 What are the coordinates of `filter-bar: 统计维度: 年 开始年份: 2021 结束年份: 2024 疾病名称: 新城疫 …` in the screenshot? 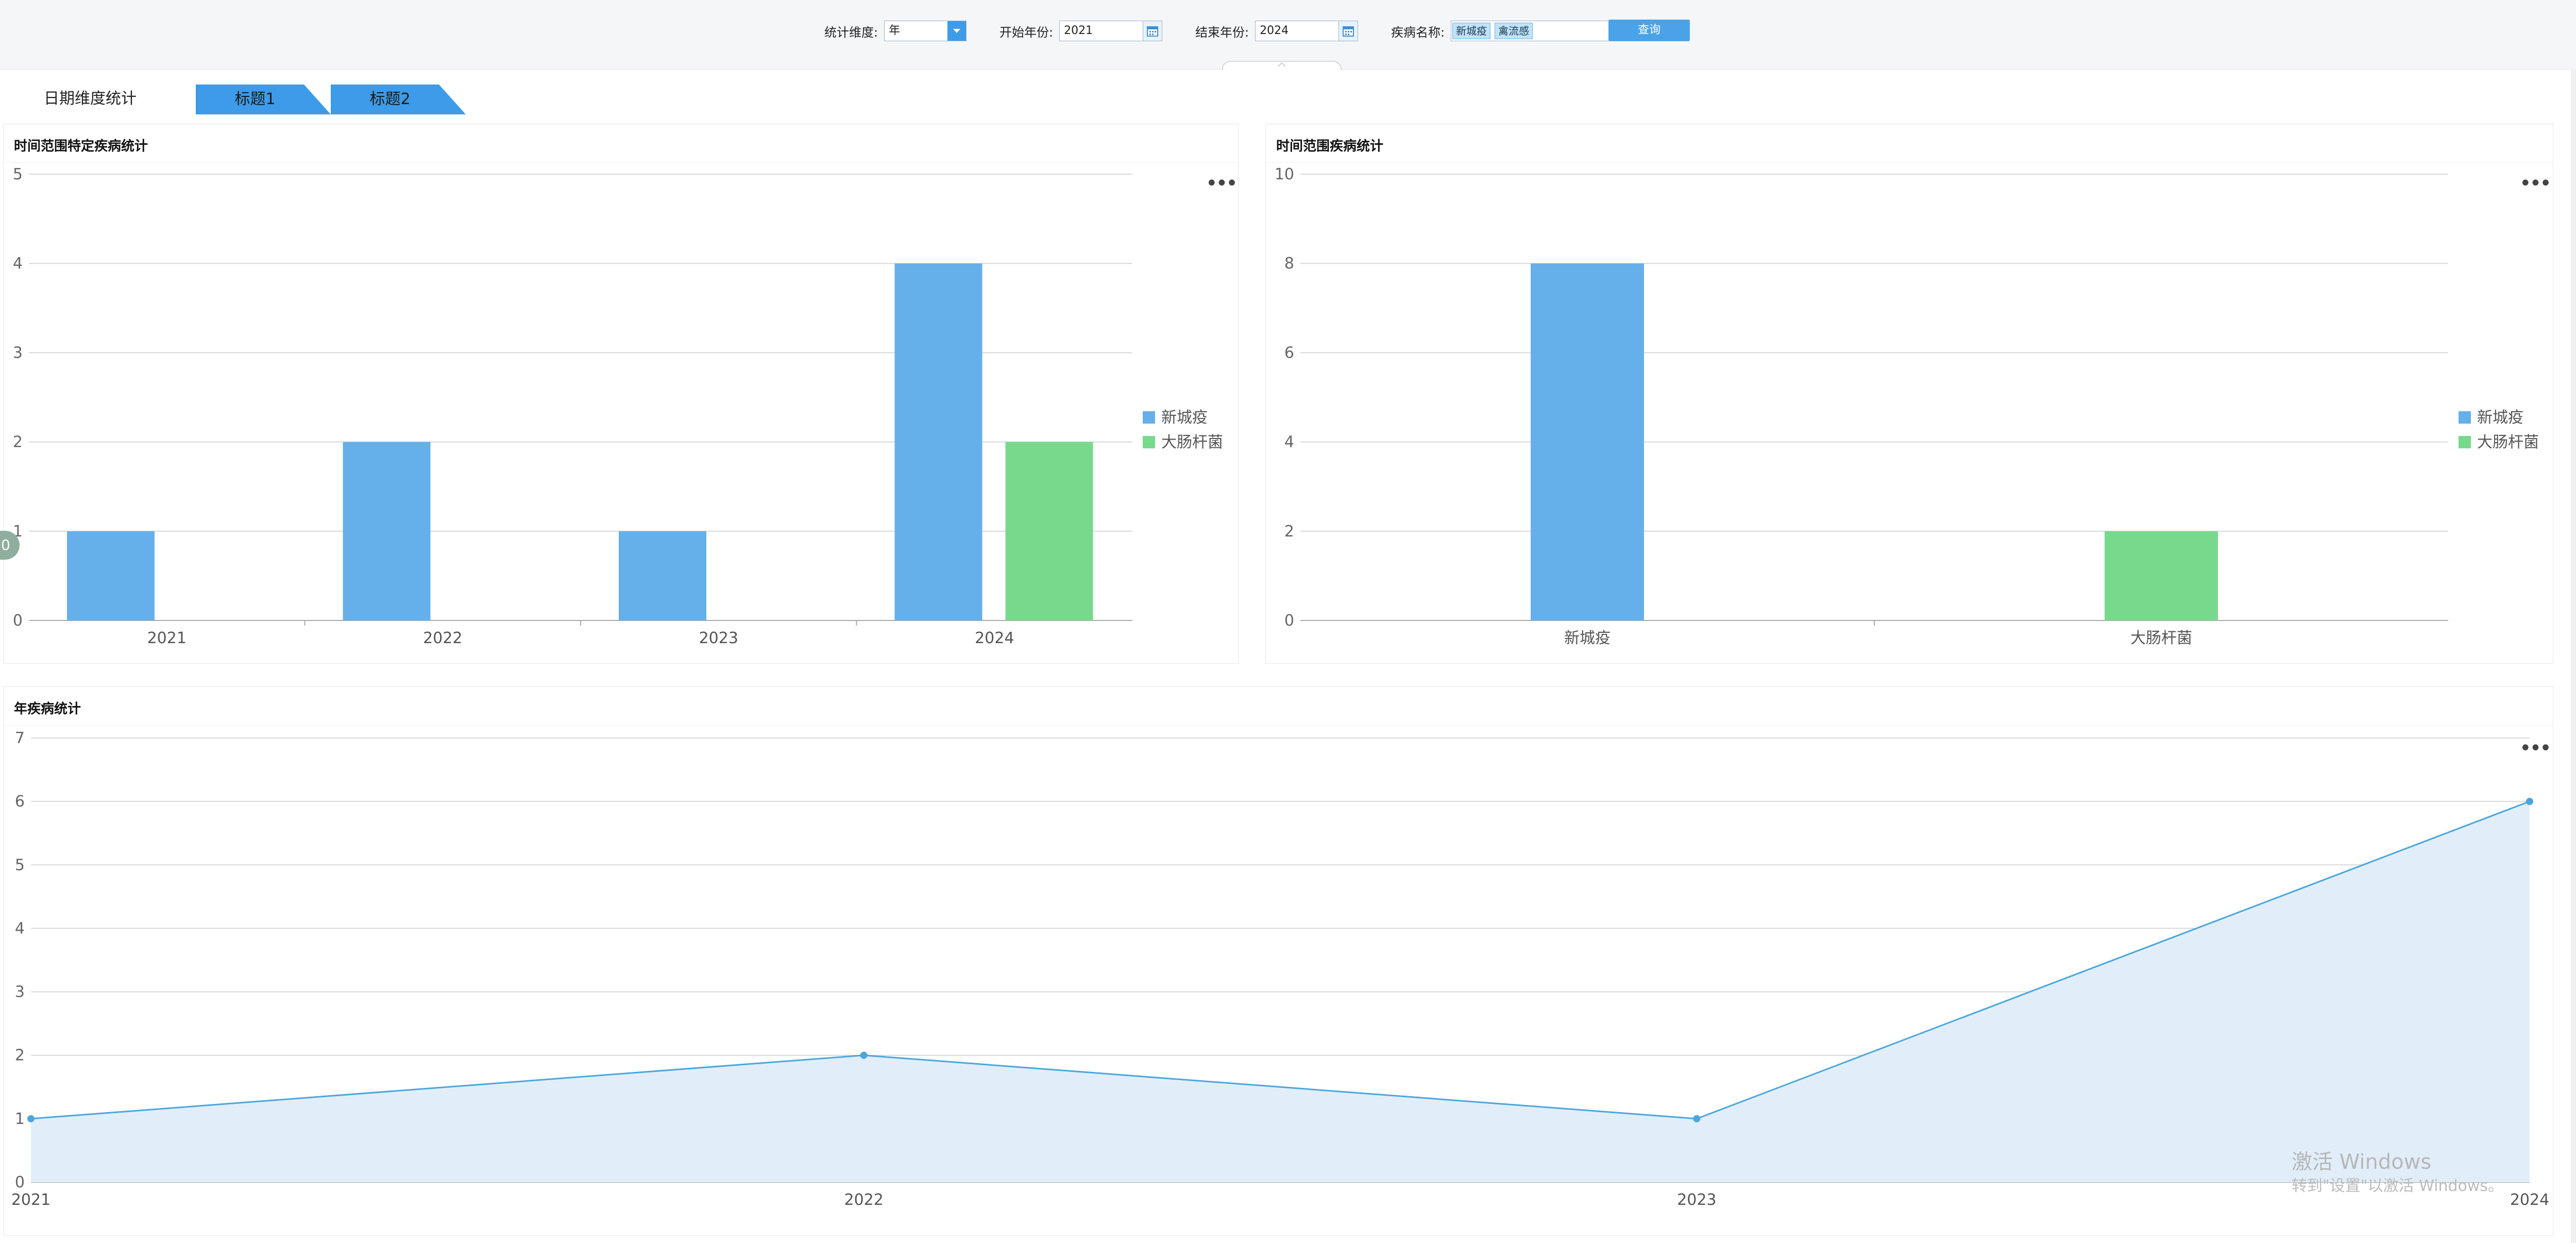 It's located at (1288, 35).